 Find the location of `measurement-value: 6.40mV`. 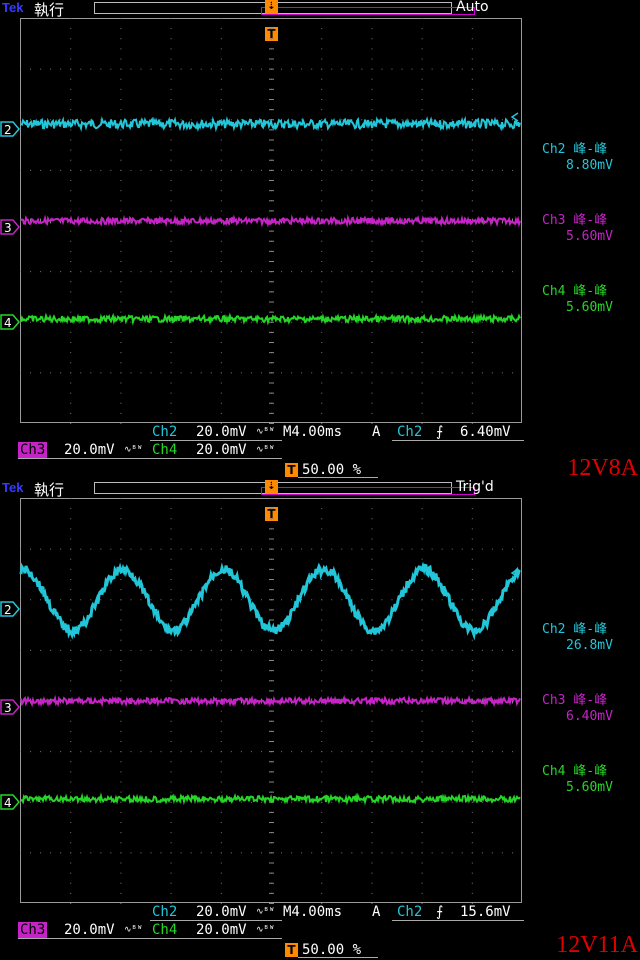

measurement-value: 6.40mV is located at coordinates (589, 716).